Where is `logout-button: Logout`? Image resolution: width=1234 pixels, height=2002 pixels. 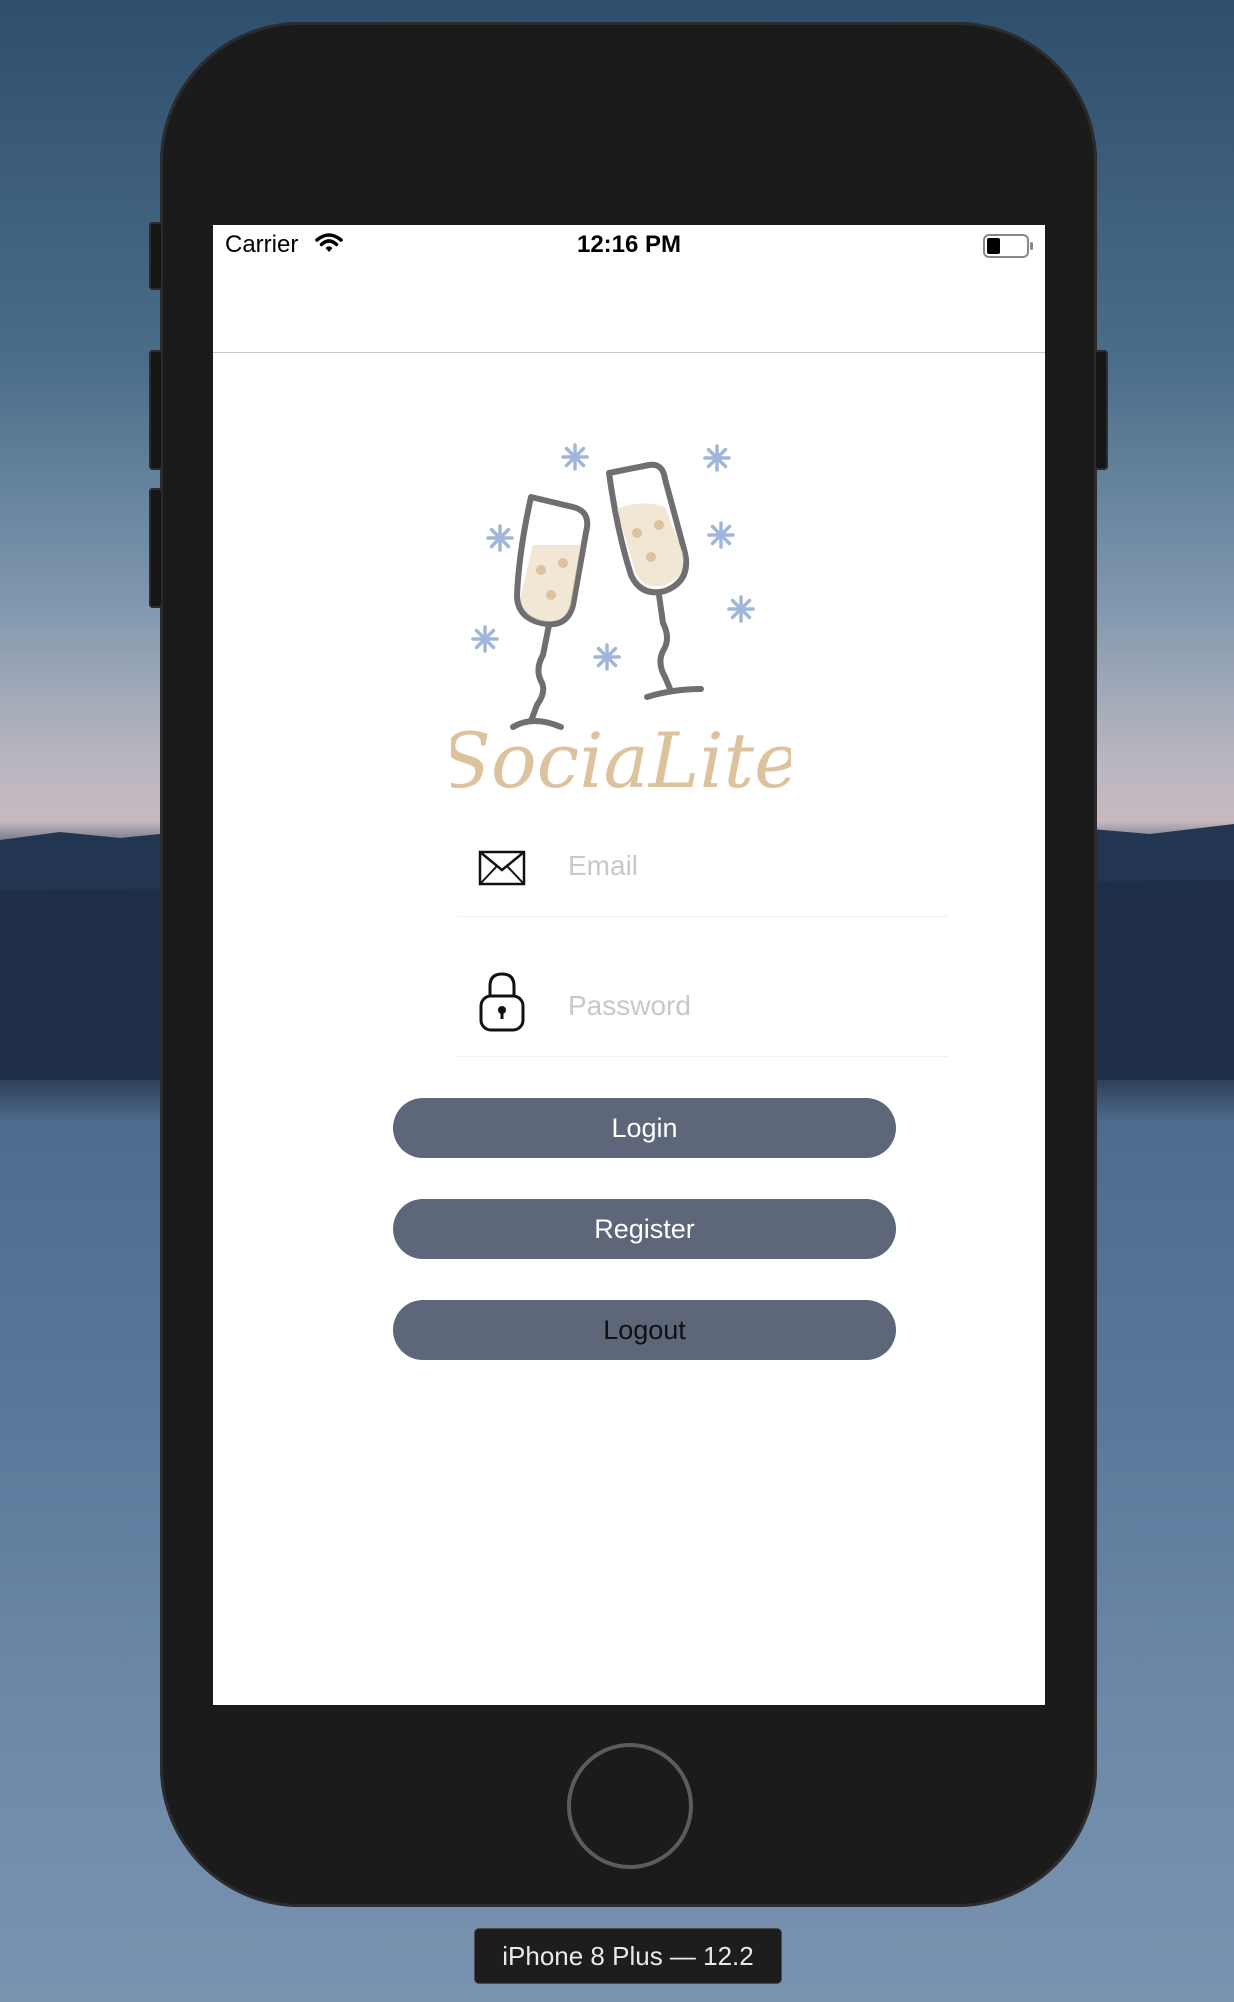
logout-button: Logout is located at coordinates (644, 1330).